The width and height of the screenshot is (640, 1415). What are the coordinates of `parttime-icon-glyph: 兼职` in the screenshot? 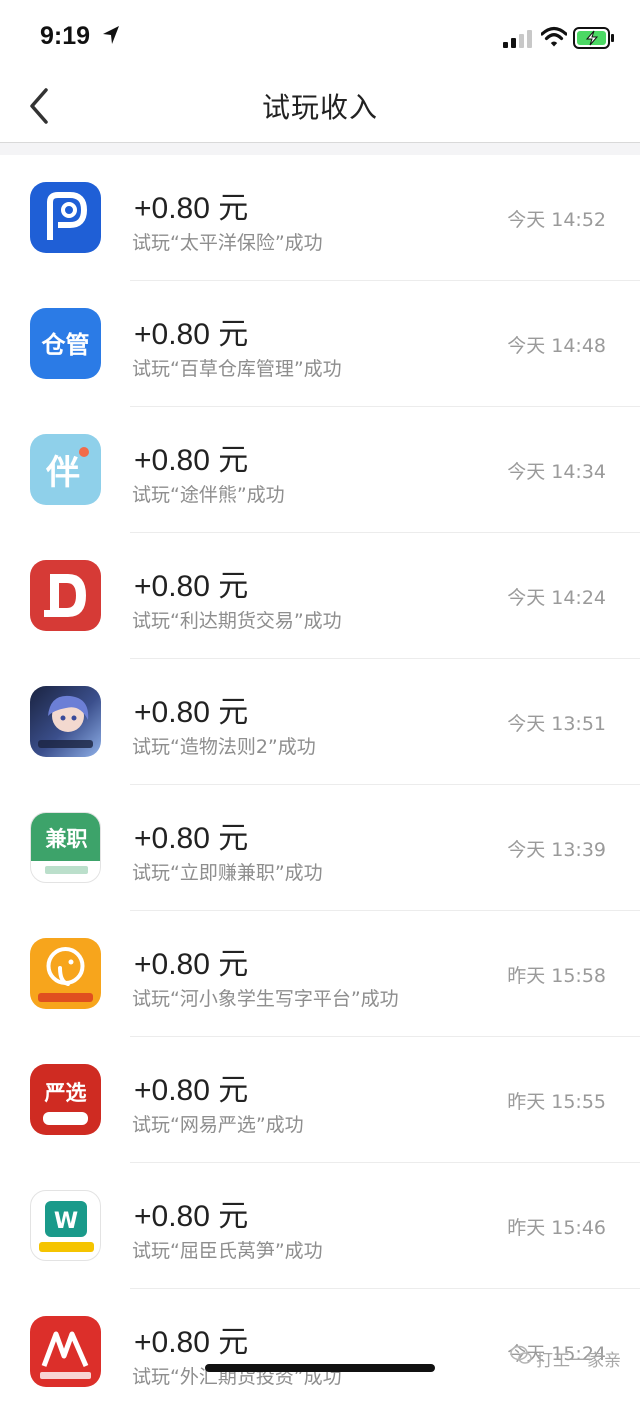 It's located at (67, 839).